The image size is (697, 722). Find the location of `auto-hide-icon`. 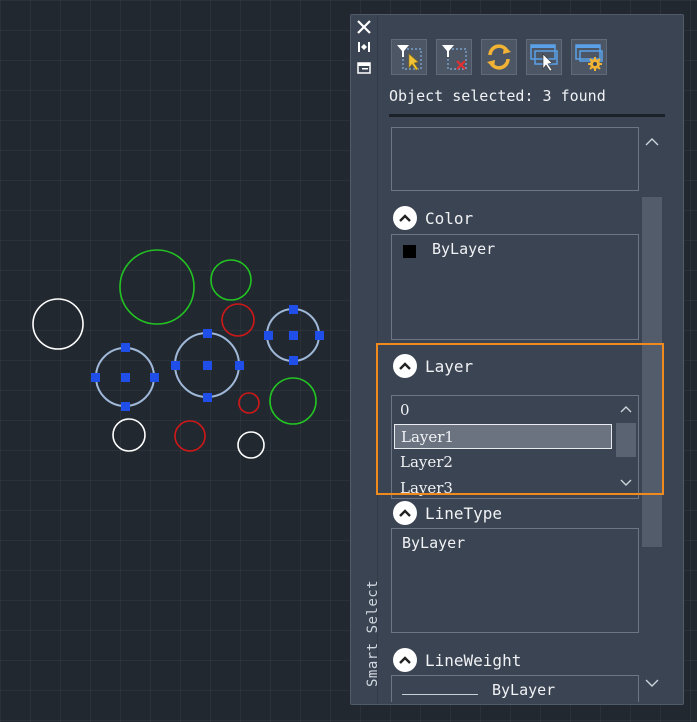

auto-hide-icon is located at coordinates (364, 47).